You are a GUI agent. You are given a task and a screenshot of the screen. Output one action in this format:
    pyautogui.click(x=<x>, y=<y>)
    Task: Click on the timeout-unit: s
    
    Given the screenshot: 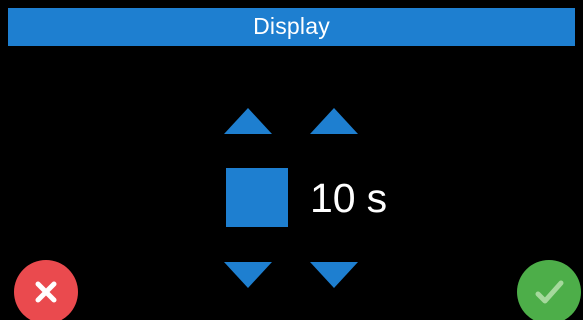 What is the action you would take?
    pyautogui.click(x=377, y=197)
    